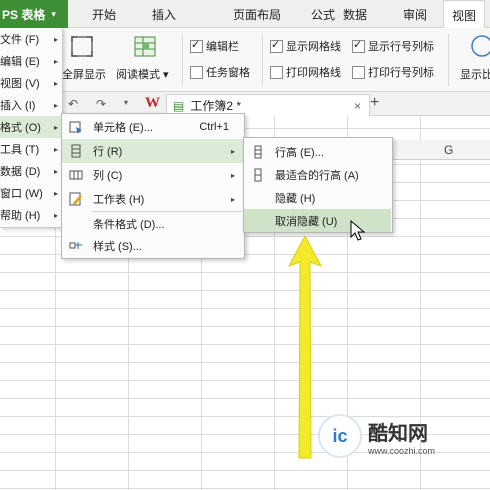 The width and height of the screenshot is (490, 490). Describe the element at coordinates (358, 230) in the screenshot. I see `mouse-pointer-icon` at that location.